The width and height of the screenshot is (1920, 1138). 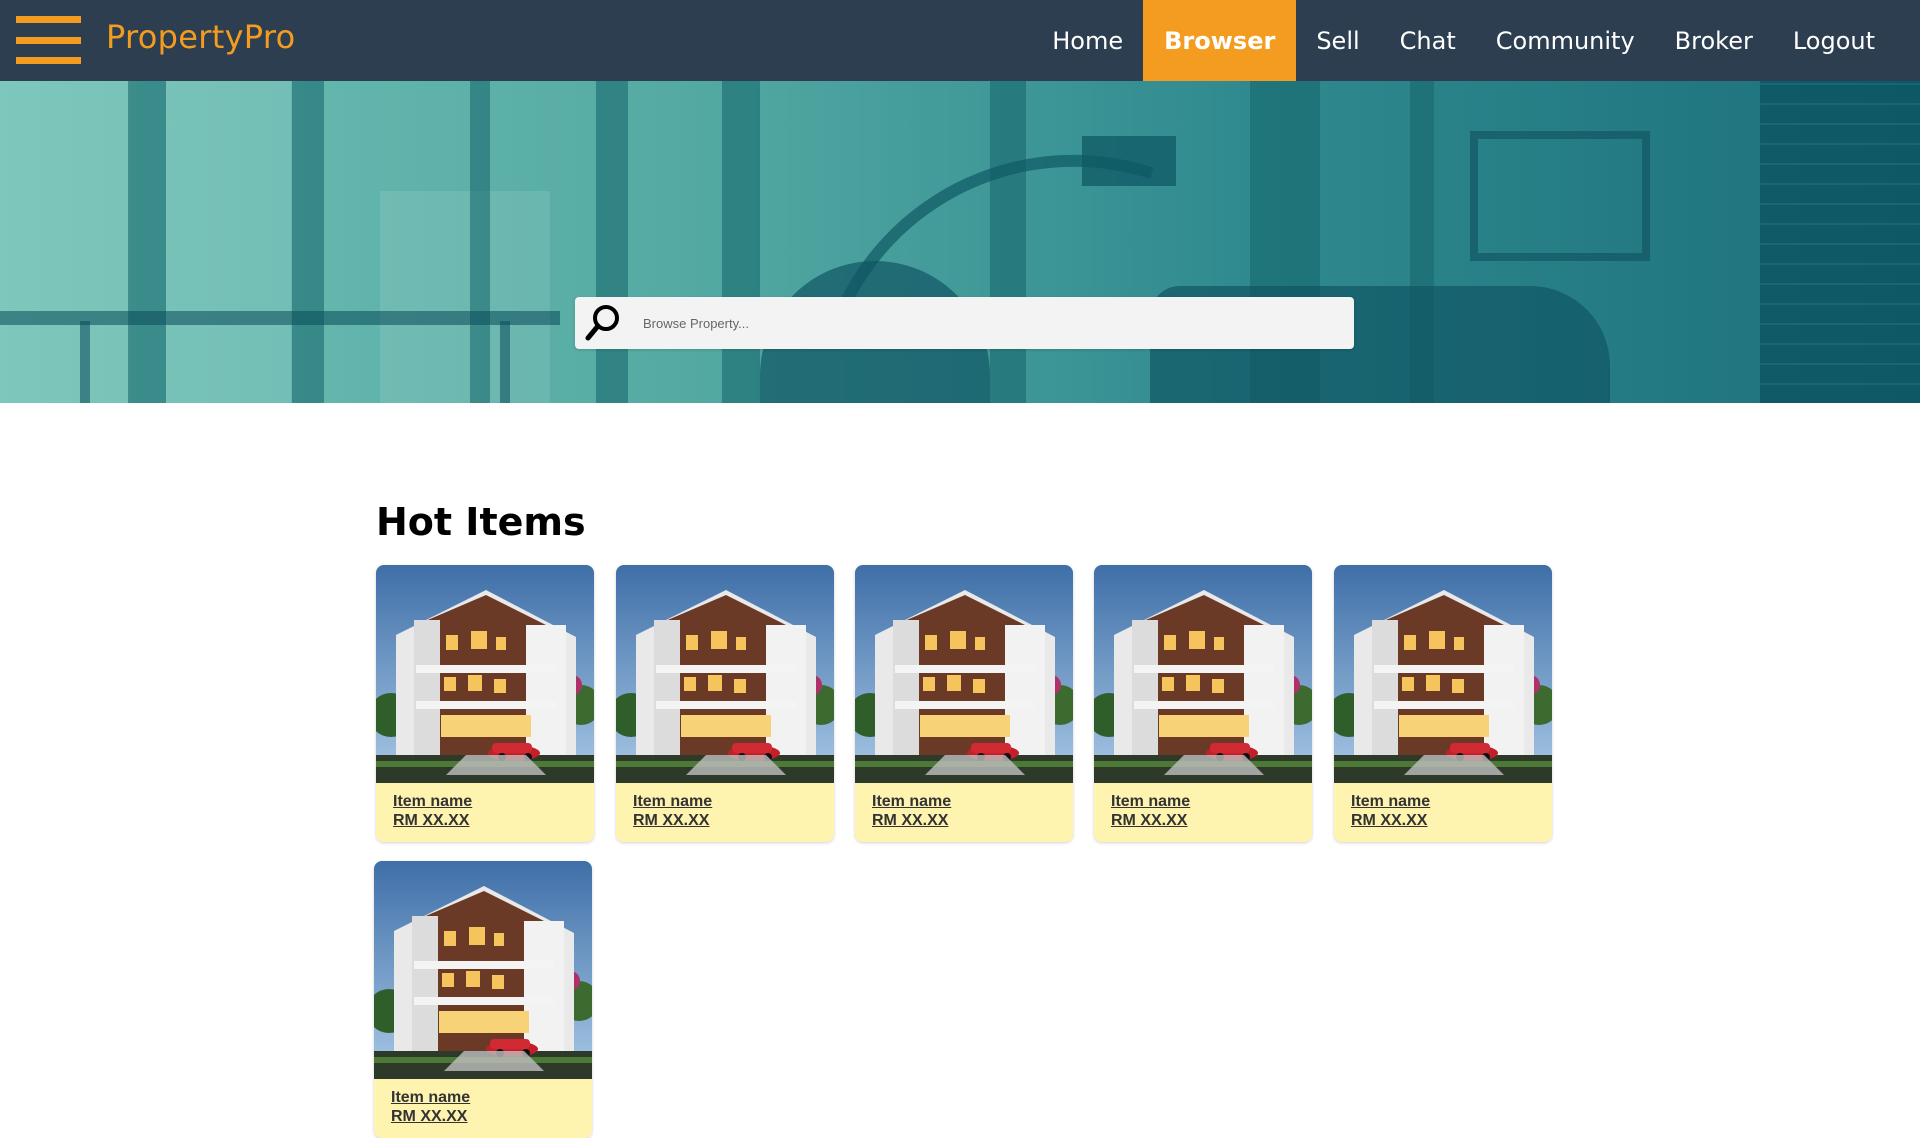 What do you see at coordinates (48, 40) in the screenshot?
I see `menu-icon` at bounding box center [48, 40].